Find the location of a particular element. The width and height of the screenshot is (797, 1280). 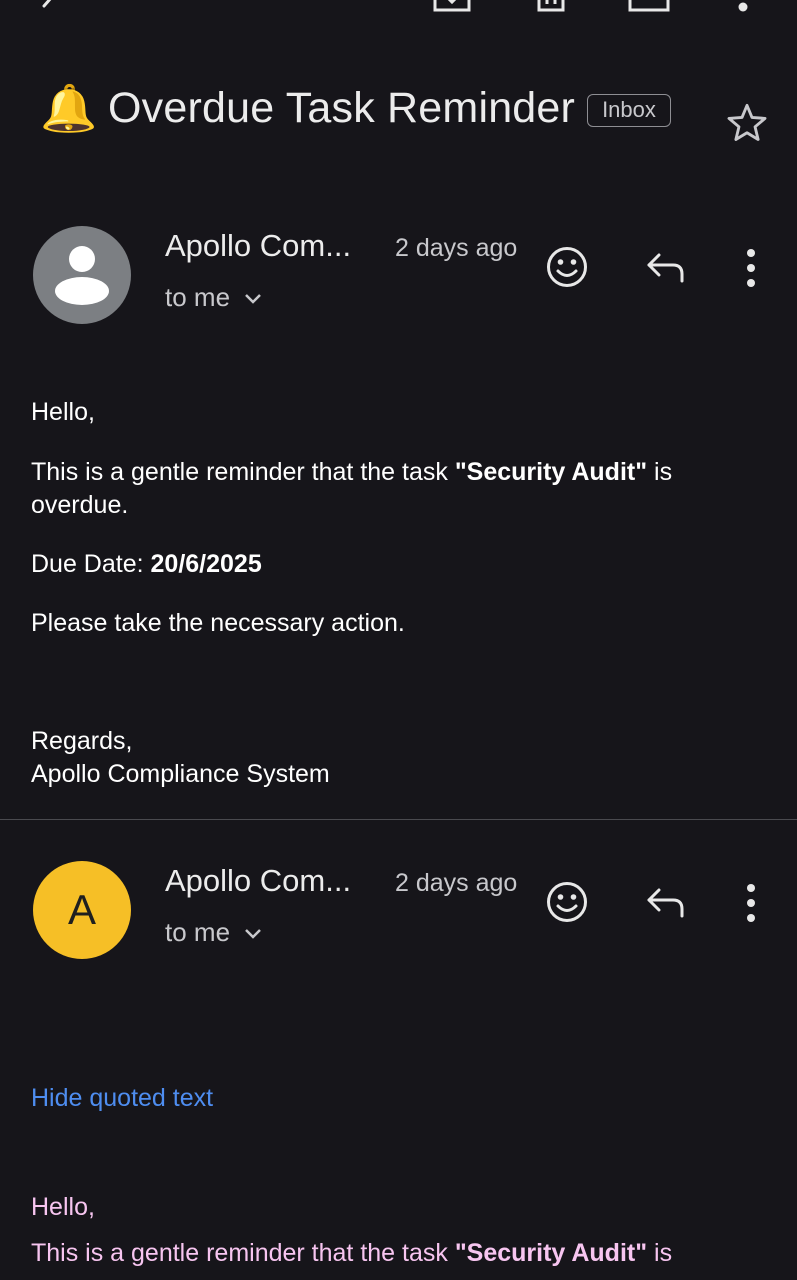

bell-icon: 🔔 is located at coordinates (69, 108).